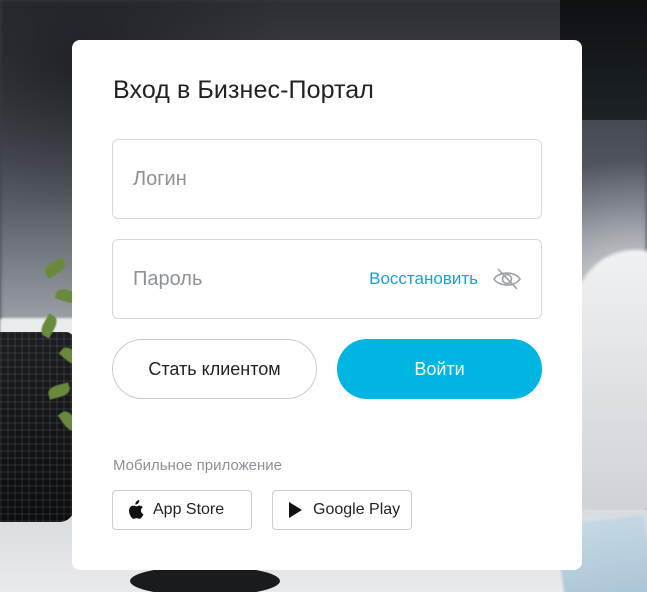 The image size is (647, 592). What do you see at coordinates (189, 509) in the screenshot?
I see `app-store-label: App Store` at bounding box center [189, 509].